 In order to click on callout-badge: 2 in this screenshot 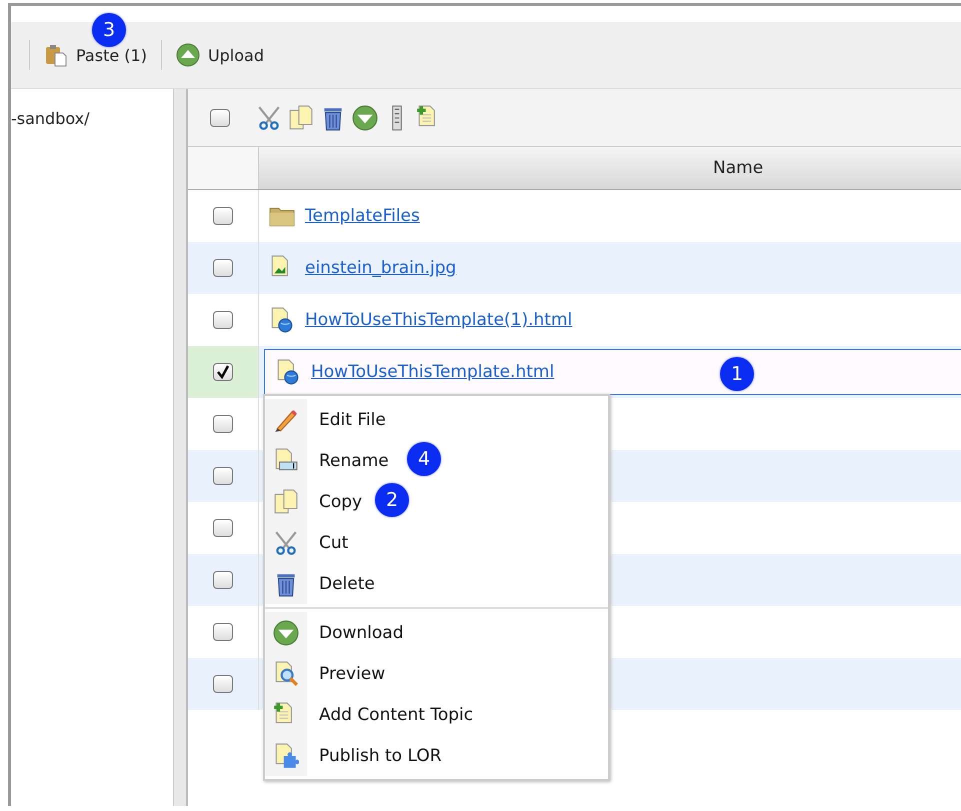, I will do `click(392, 500)`.